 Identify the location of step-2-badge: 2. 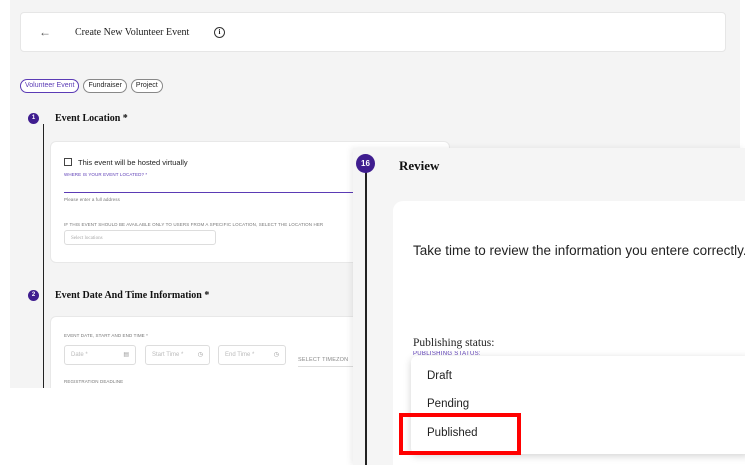
(33, 295).